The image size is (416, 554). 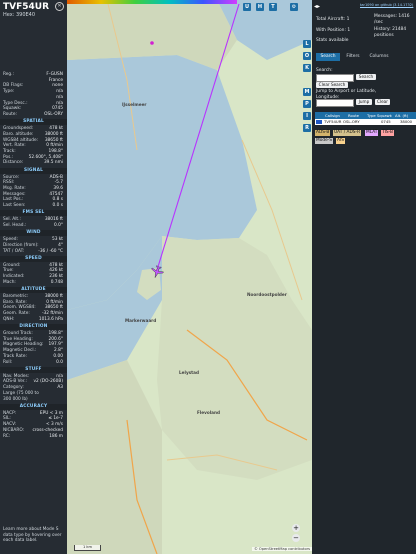 What do you see at coordinates (33, 290) in the screenshot?
I see `section-header-altitude: ALTITUDE` at bounding box center [33, 290].